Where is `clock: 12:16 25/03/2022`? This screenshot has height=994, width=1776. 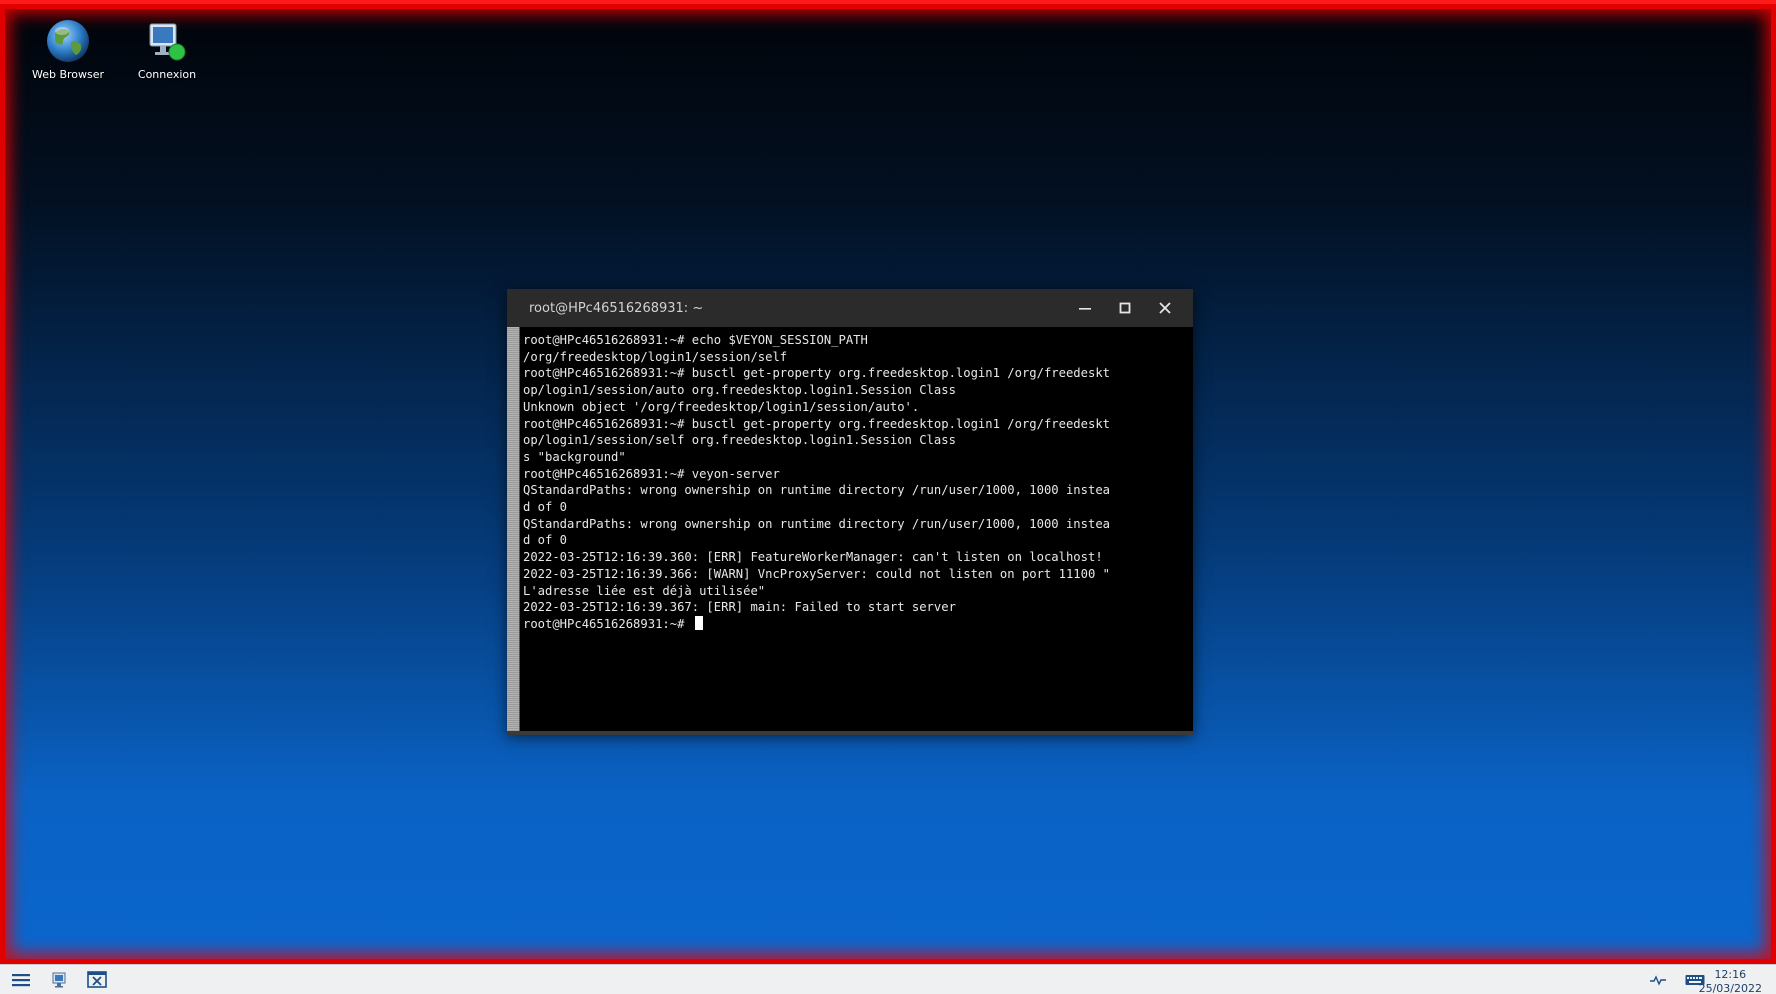 clock: 12:16 25/03/2022 is located at coordinates (1730, 981).